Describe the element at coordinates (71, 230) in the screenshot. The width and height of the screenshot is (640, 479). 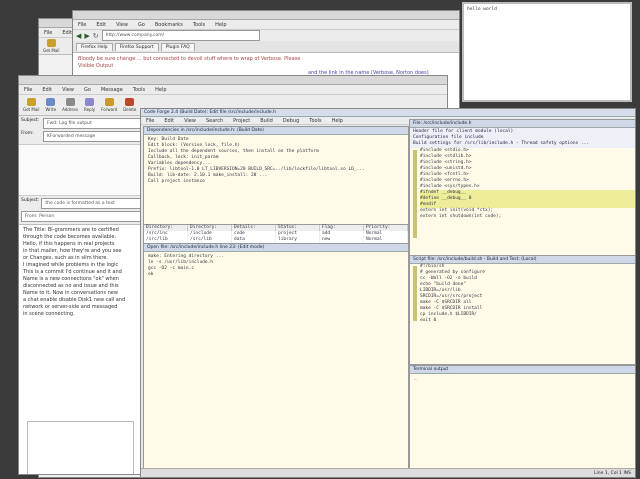
I see `body-line: The Title: Bl-grammers are to certified` at that location.